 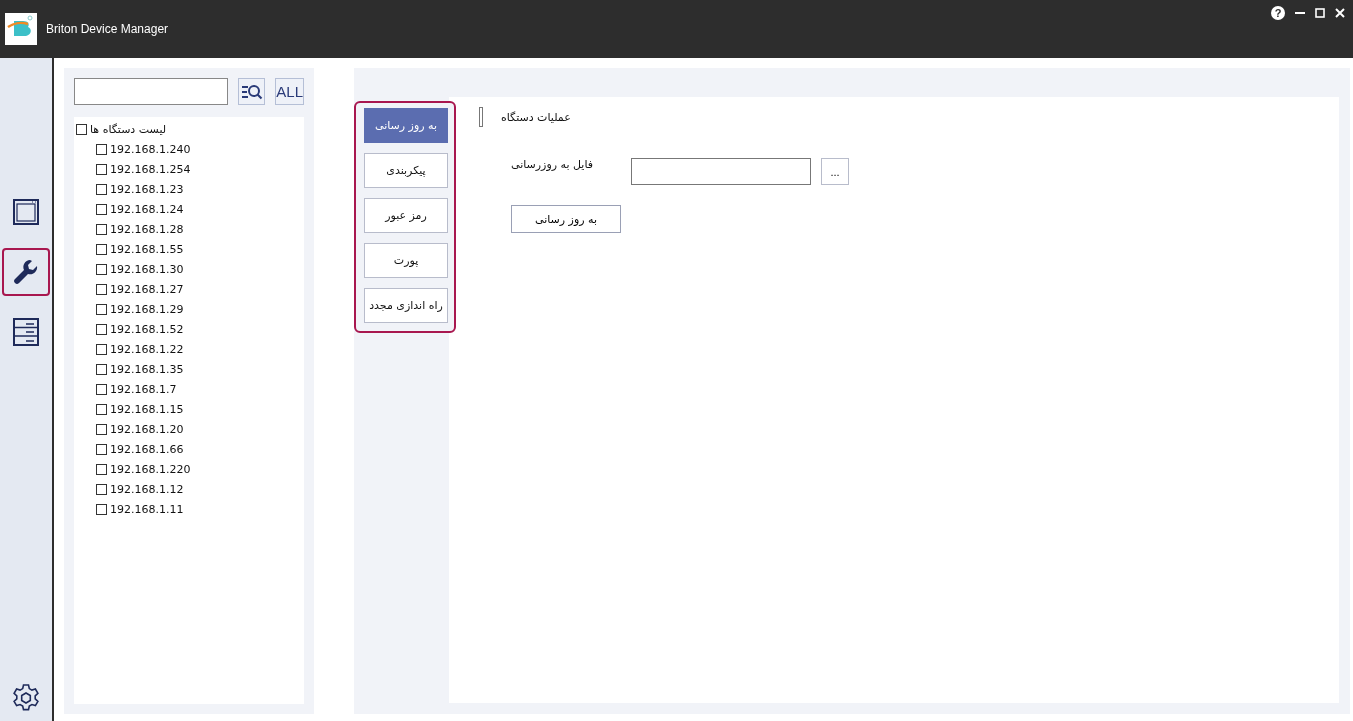 What do you see at coordinates (147, 189) in the screenshot?
I see `tree-item-label: 192.168.1.23` at bounding box center [147, 189].